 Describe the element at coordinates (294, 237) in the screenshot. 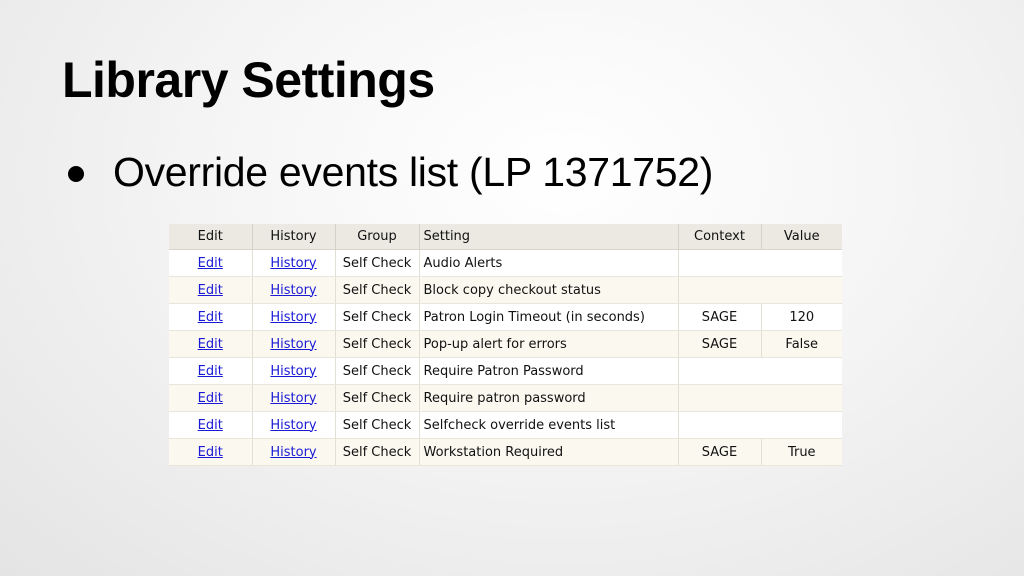

I see `column-header-history: History` at that location.